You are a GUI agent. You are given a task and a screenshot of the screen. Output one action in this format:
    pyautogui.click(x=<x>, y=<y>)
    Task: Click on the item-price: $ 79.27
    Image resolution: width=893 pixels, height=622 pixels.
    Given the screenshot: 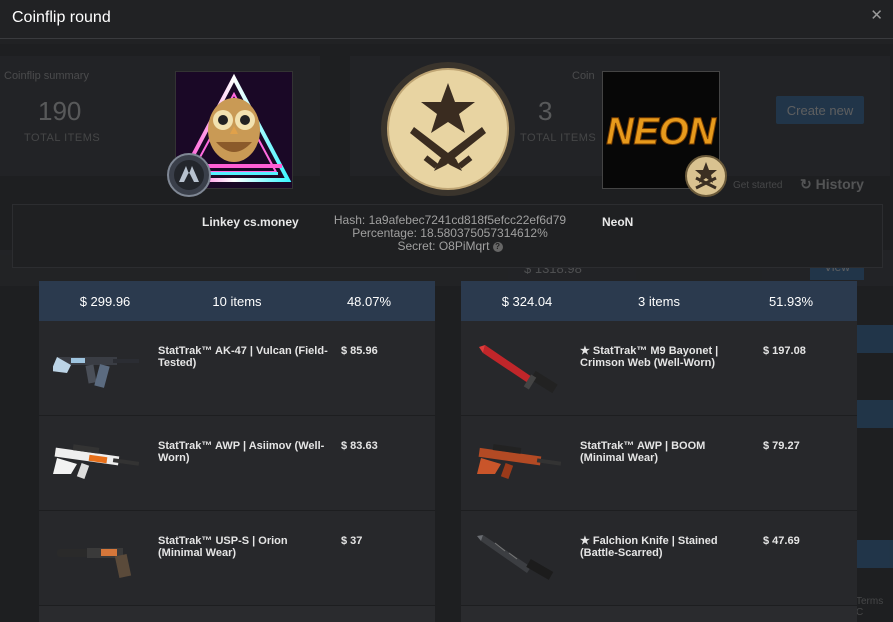 What is the action you would take?
    pyautogui.click(x=781, y=446)
    